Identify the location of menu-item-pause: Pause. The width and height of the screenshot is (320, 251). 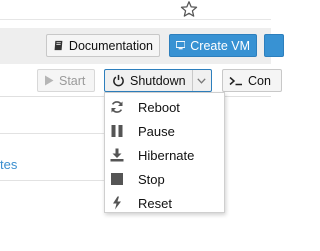
(164, 131).